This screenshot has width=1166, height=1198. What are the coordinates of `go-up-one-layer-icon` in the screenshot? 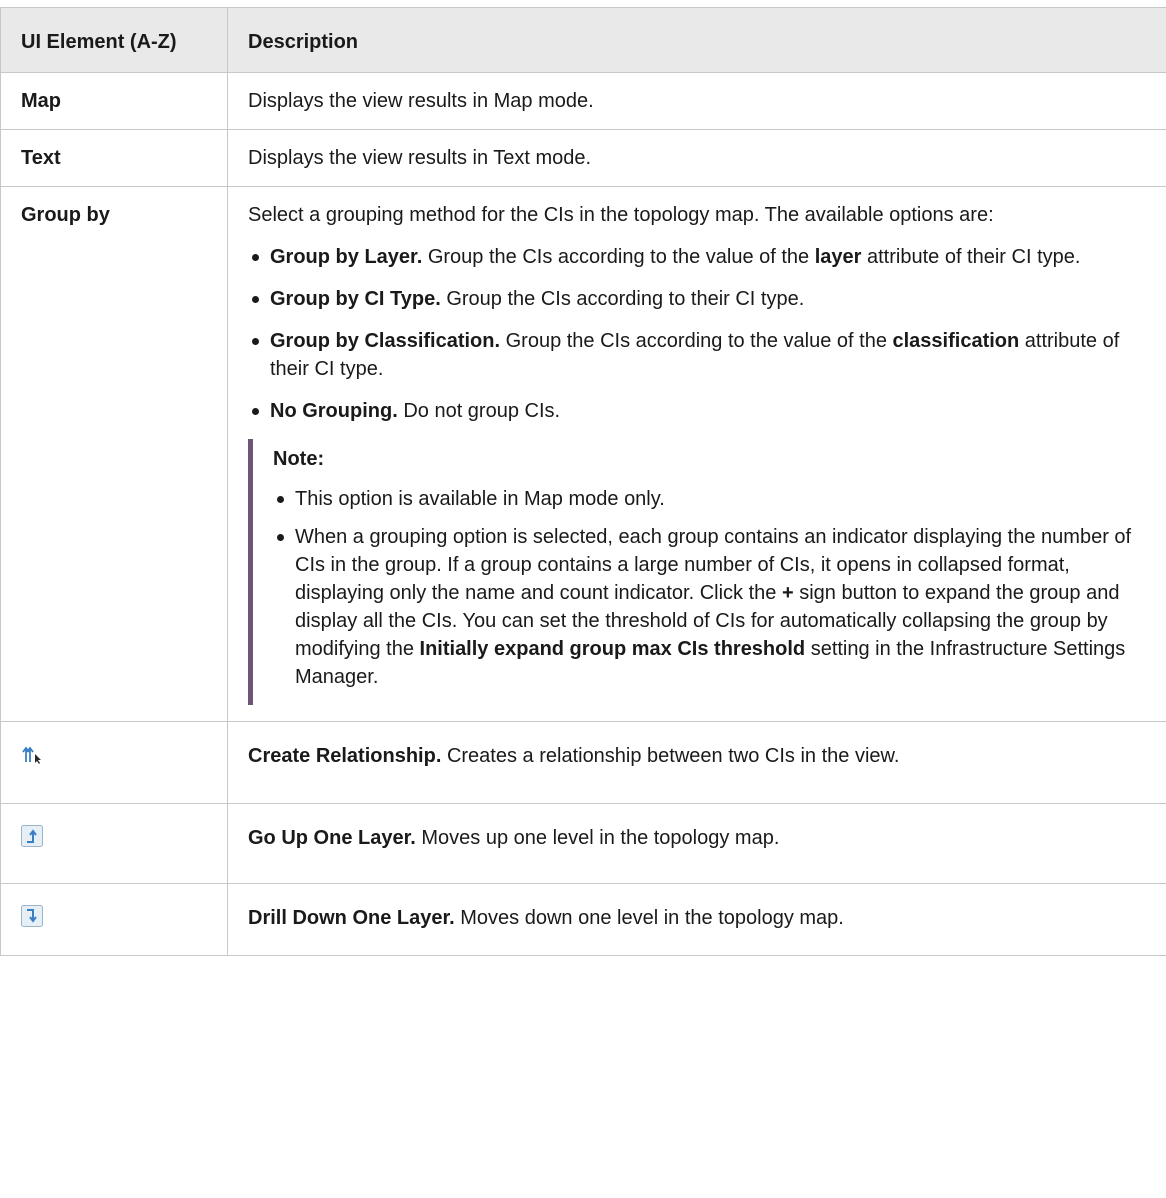 It's located at (32, 836).